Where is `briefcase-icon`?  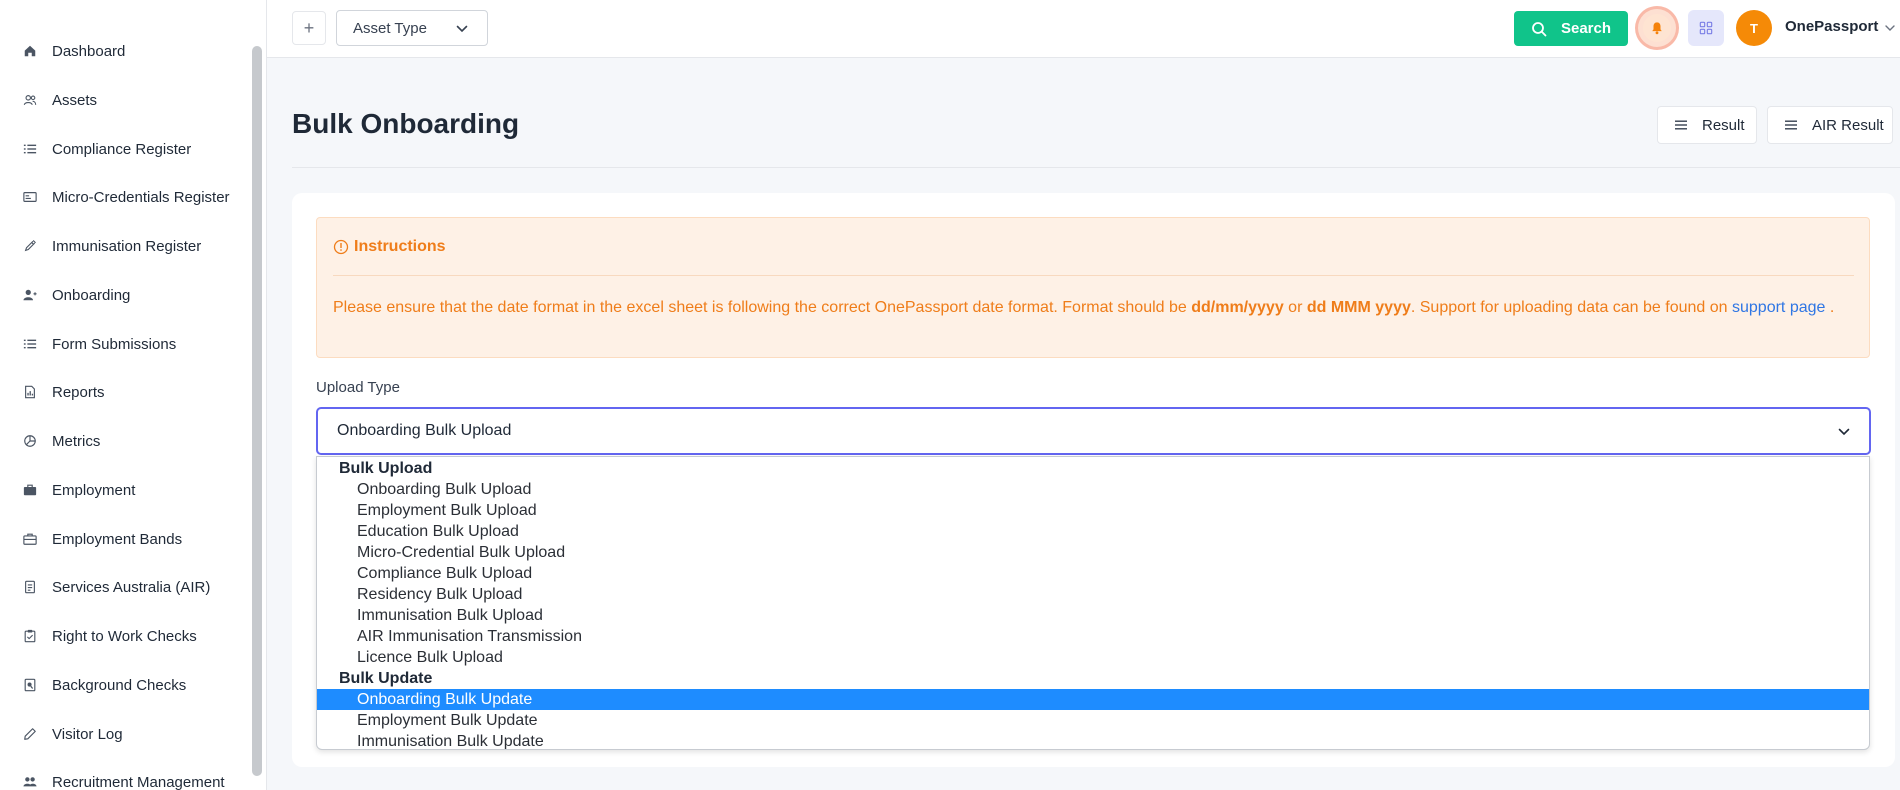
briefcase-icon is located at coordinates (30, 490).